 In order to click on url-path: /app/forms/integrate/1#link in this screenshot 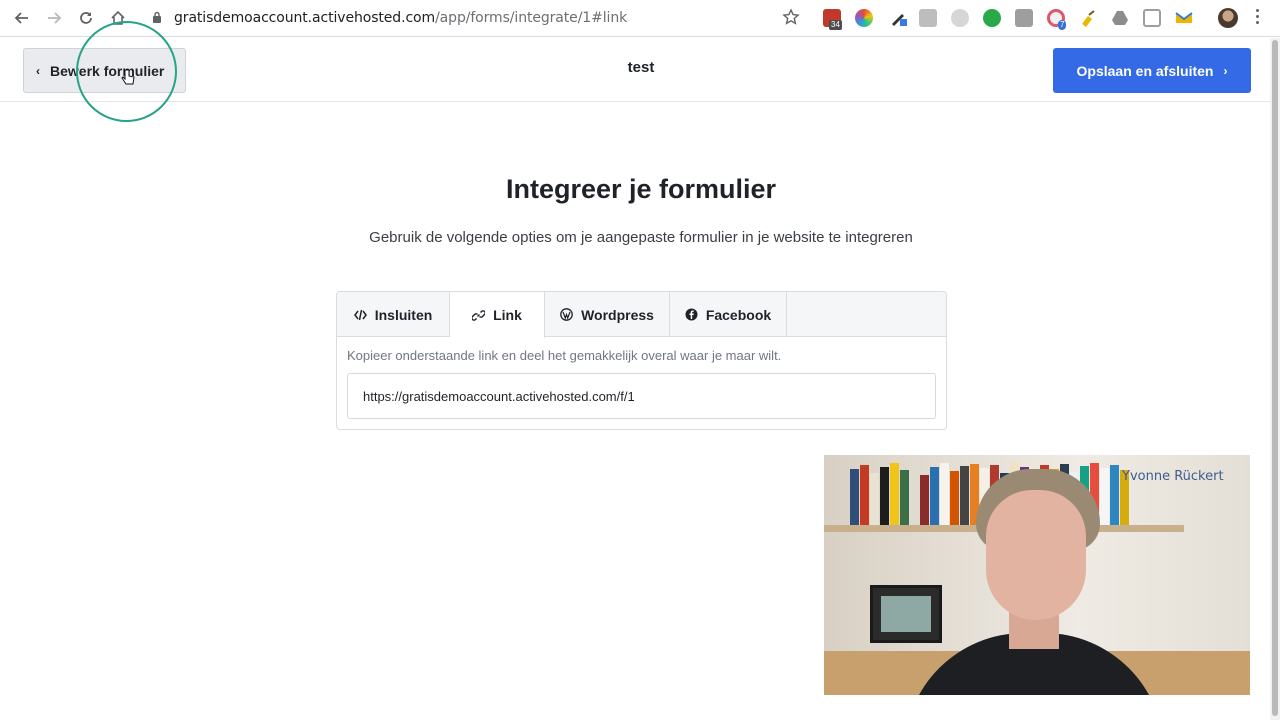, I will do `click(531, 18)`.